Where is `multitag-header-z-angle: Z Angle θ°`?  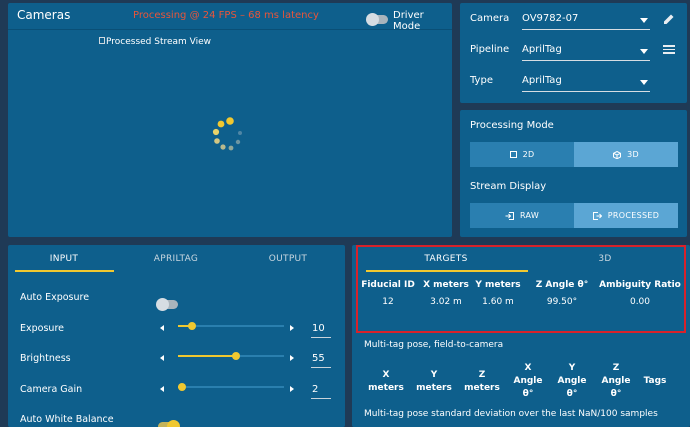 multitag-header-z-angle: Z Angle θ° is located at coordinates (616, 381).